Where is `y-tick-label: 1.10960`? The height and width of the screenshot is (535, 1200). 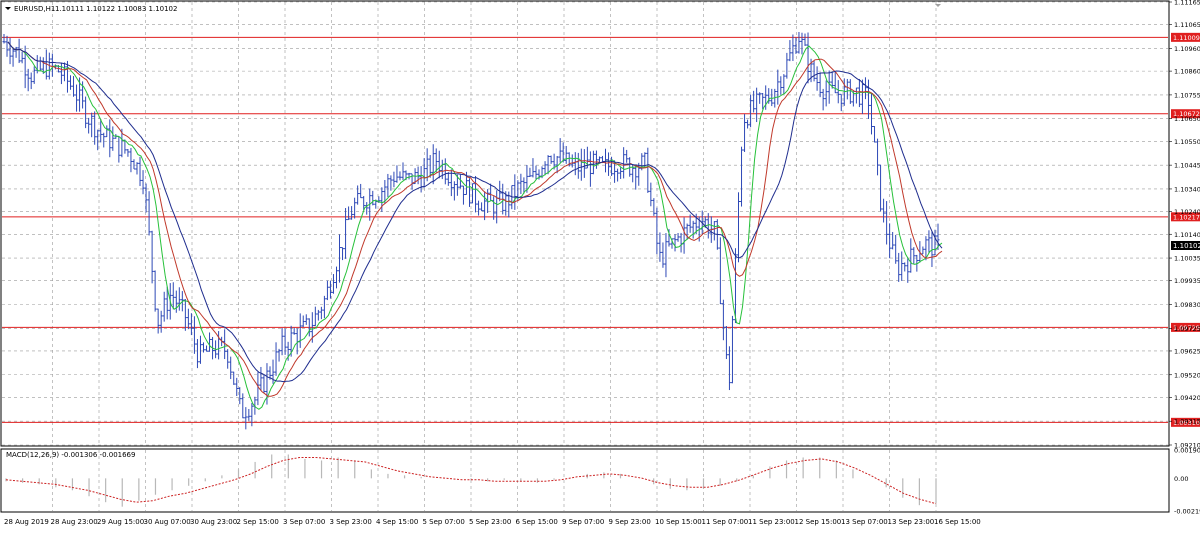 y-tick-label: 1.10960 is located at coordinates (1187, 49).